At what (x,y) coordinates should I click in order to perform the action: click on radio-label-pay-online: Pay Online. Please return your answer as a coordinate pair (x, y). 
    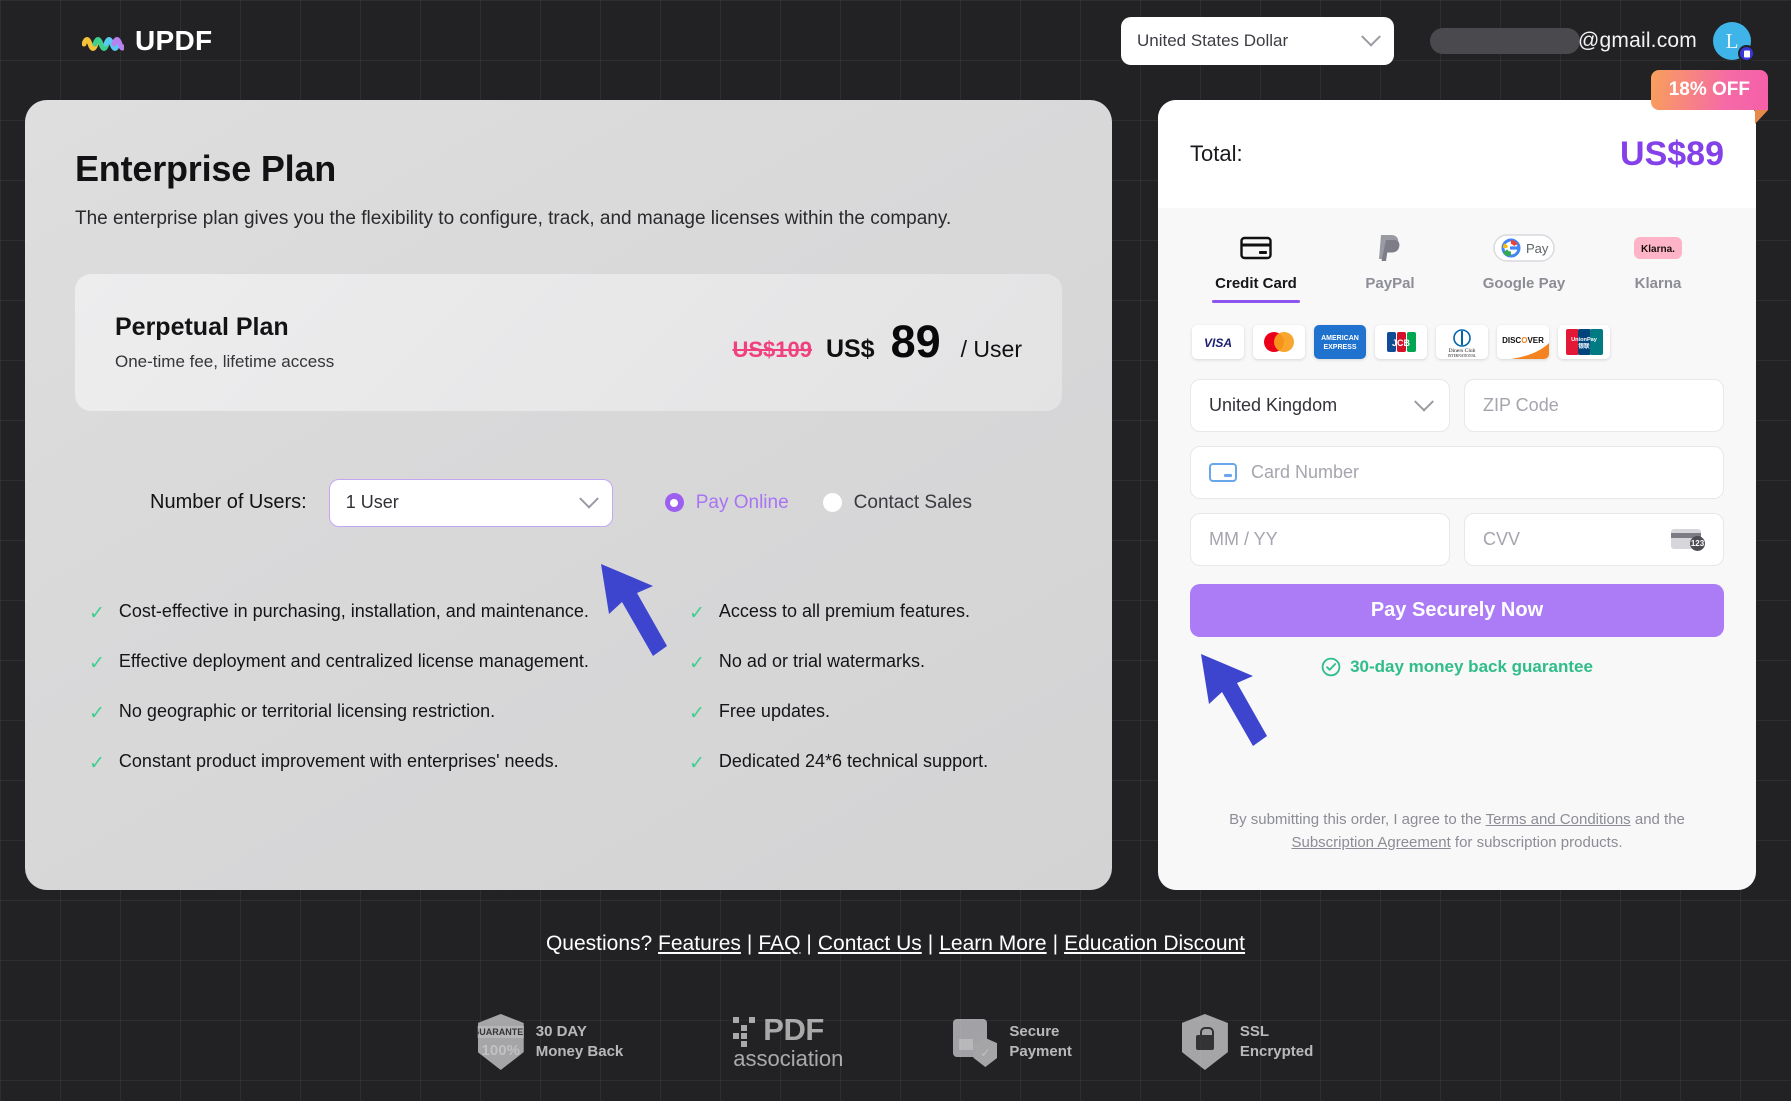
    Looking at the image, I should click on (742, 502).